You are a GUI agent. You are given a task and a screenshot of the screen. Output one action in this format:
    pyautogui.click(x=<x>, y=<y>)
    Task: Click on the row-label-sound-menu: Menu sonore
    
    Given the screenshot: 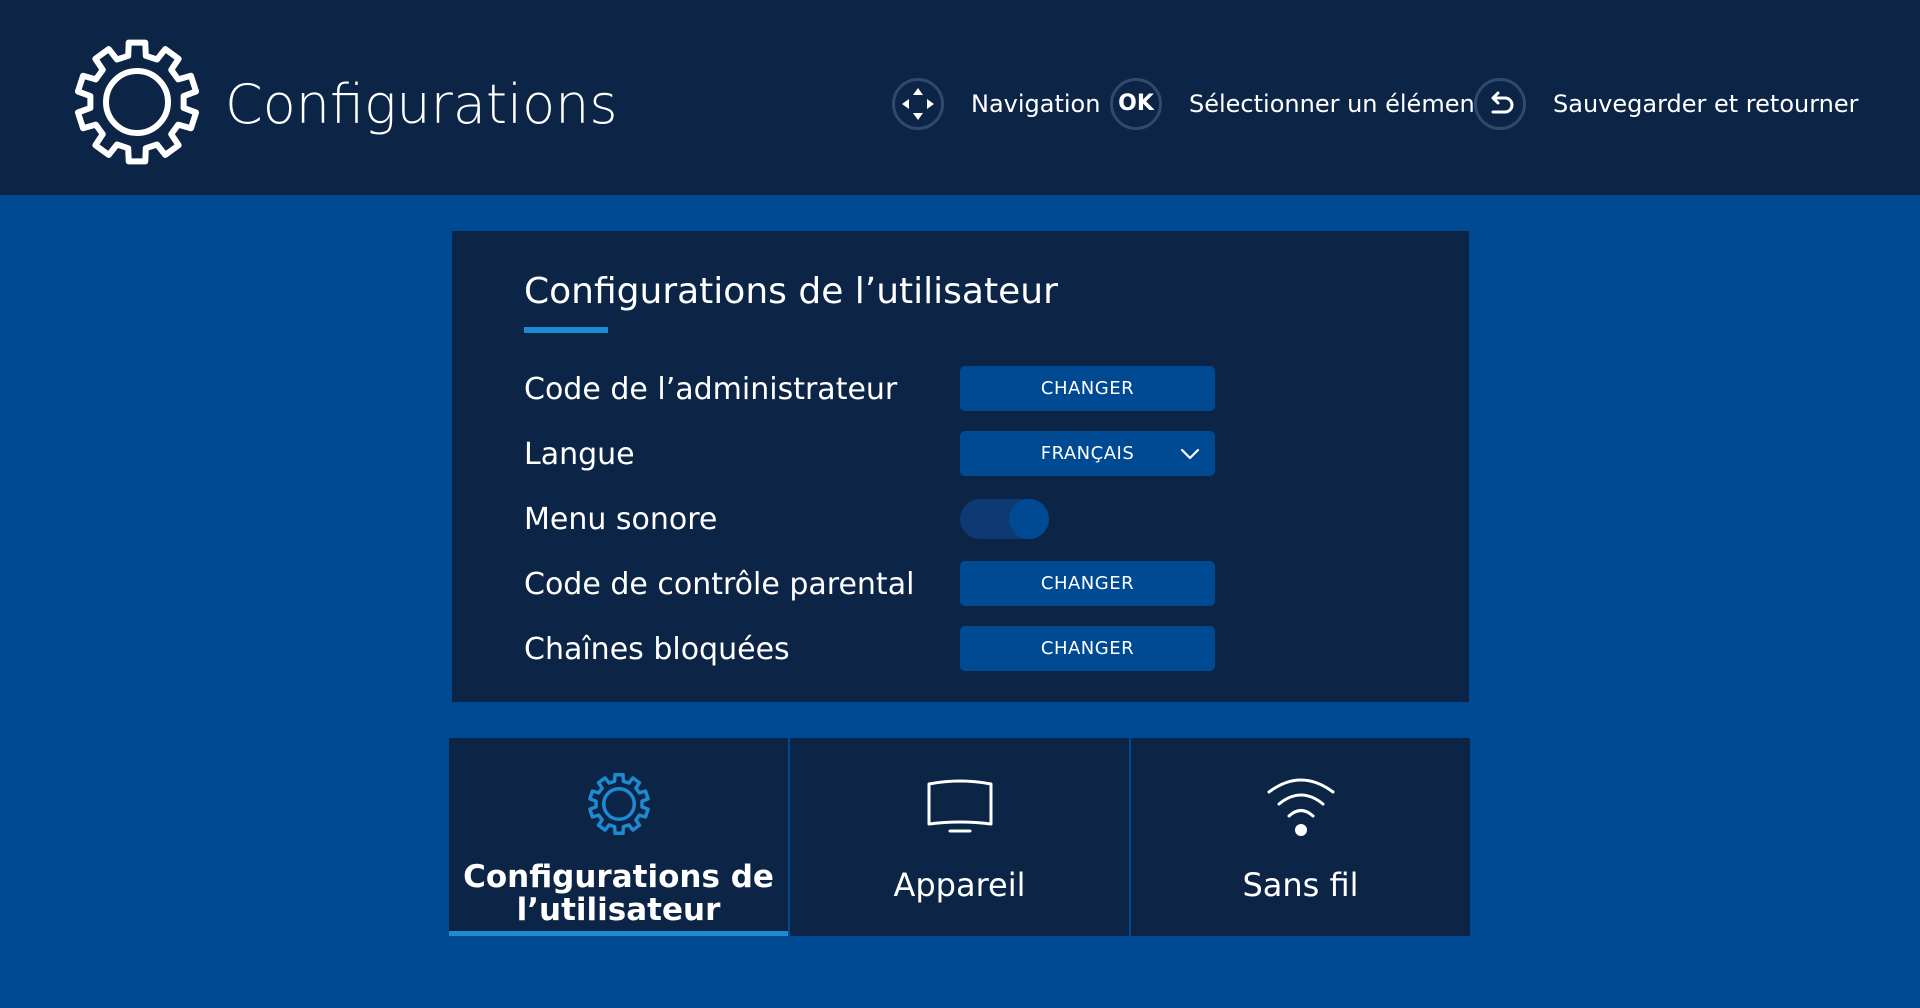 What is the action you would take?
    pyautogui.click(x=621, y=519)
    